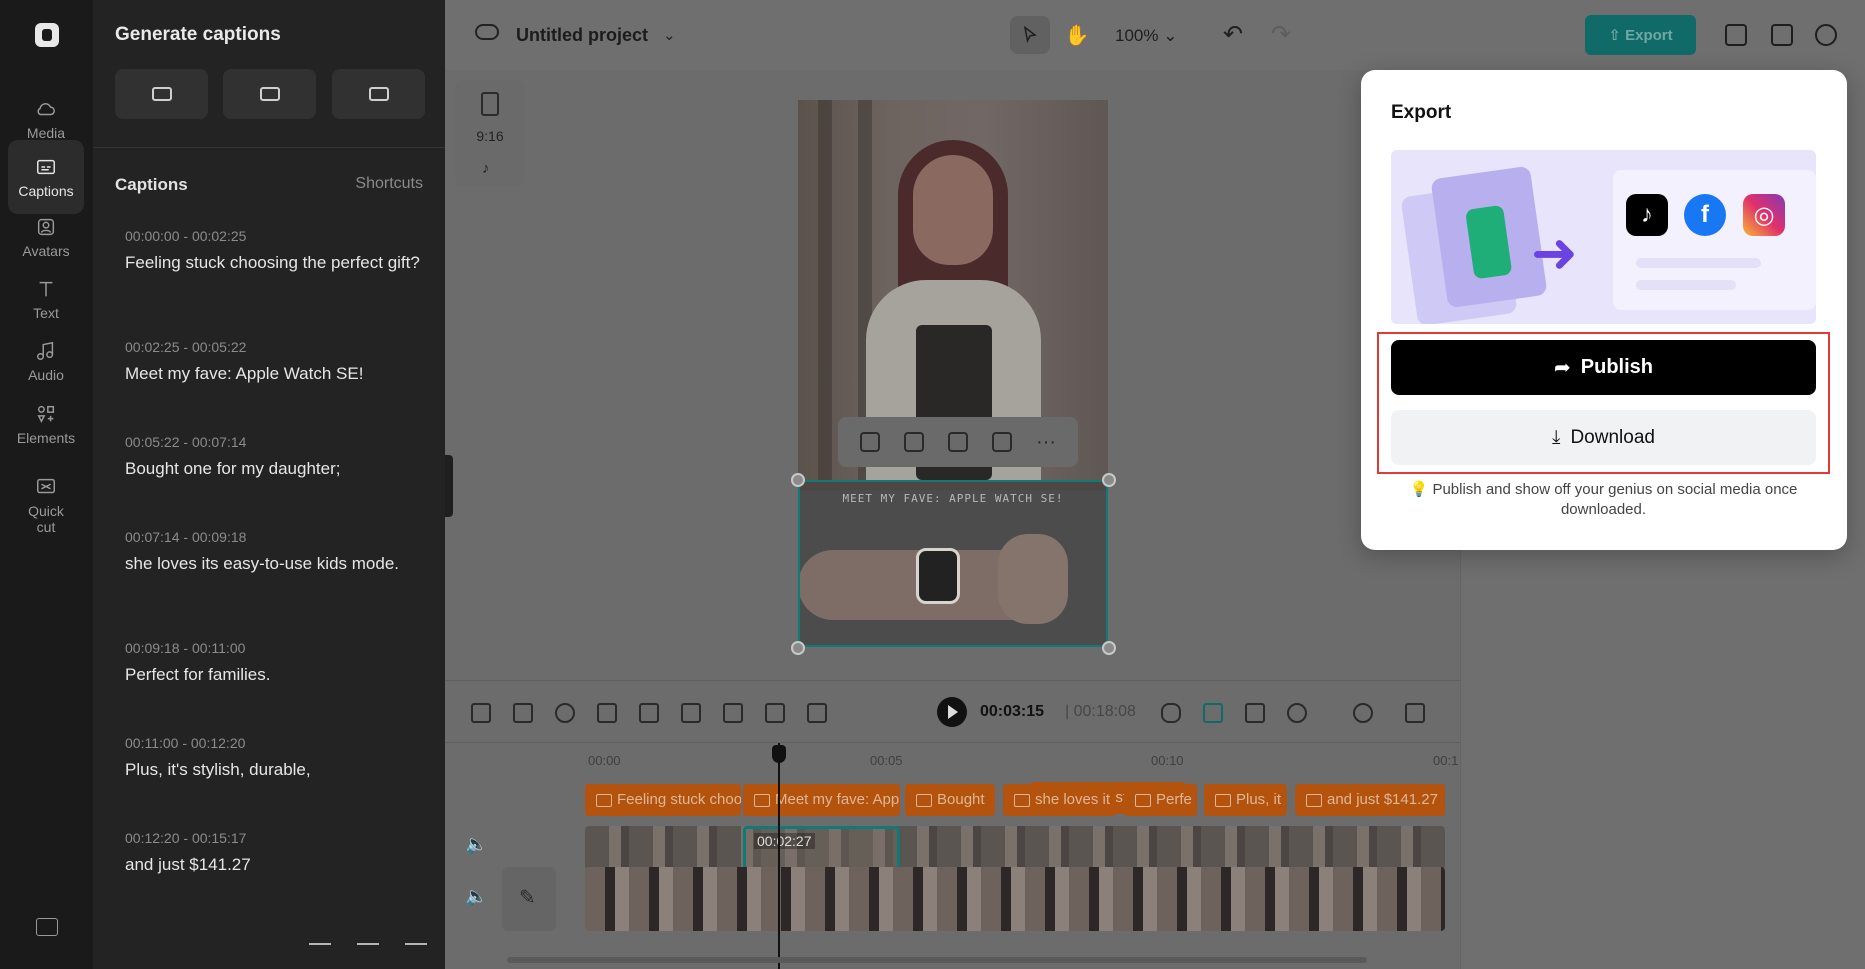  What do you see at coordinates (953, 563) in the screenshot?
I see `selection-box` at bounding box center [953, 563].